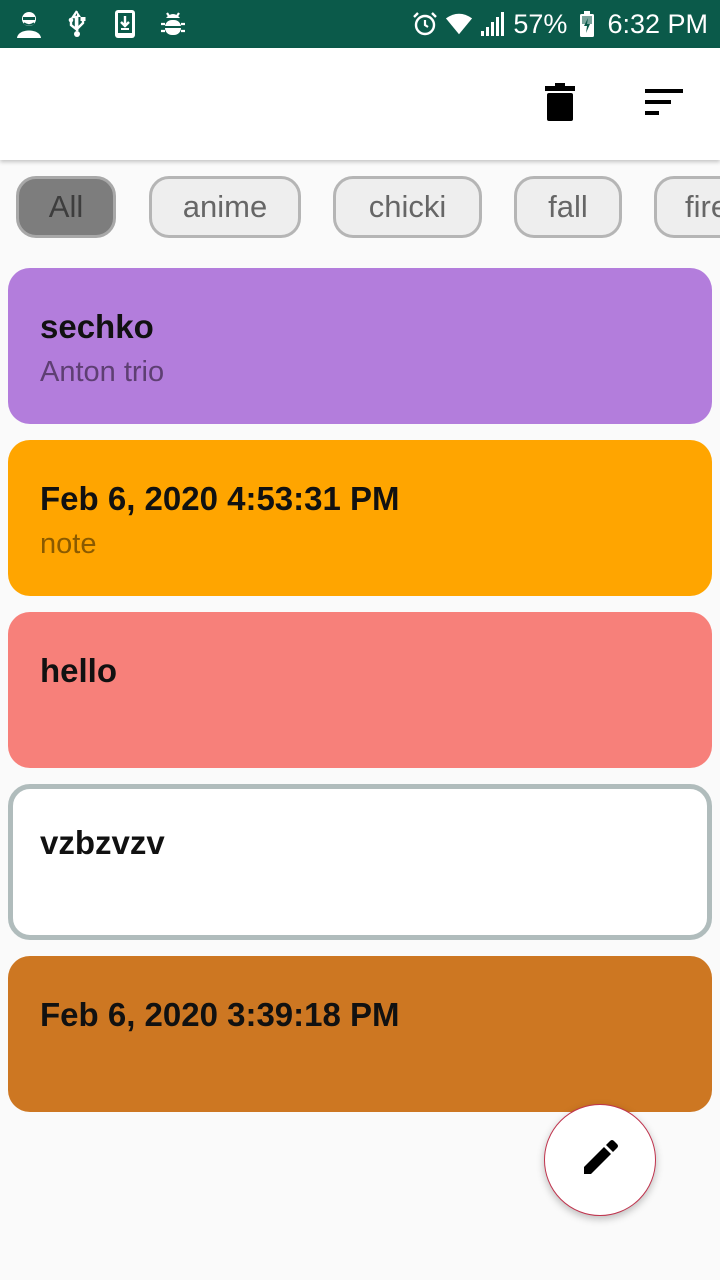 This screenshot has height=1280, width=720. What do you see at coordinates (66, 207) in the screenshot?
I see `chip-all: All` at bounding box center [66, 207].